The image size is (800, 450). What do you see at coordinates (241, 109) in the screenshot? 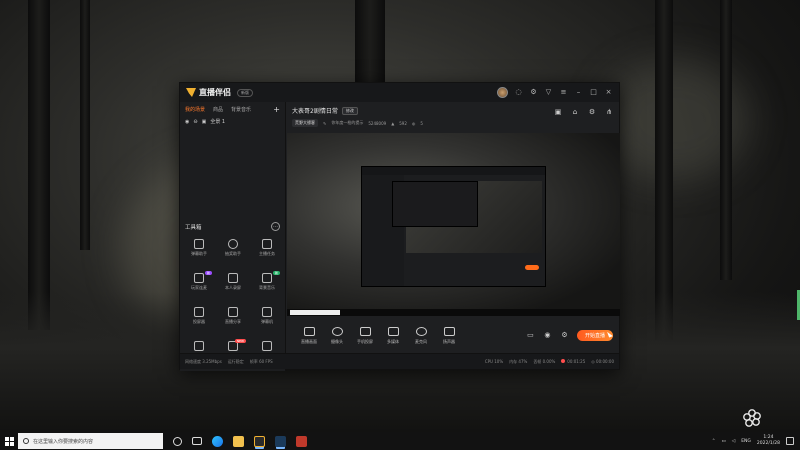
I see `tab-bgm: 背景音乐` at bounding box center [241, 109].